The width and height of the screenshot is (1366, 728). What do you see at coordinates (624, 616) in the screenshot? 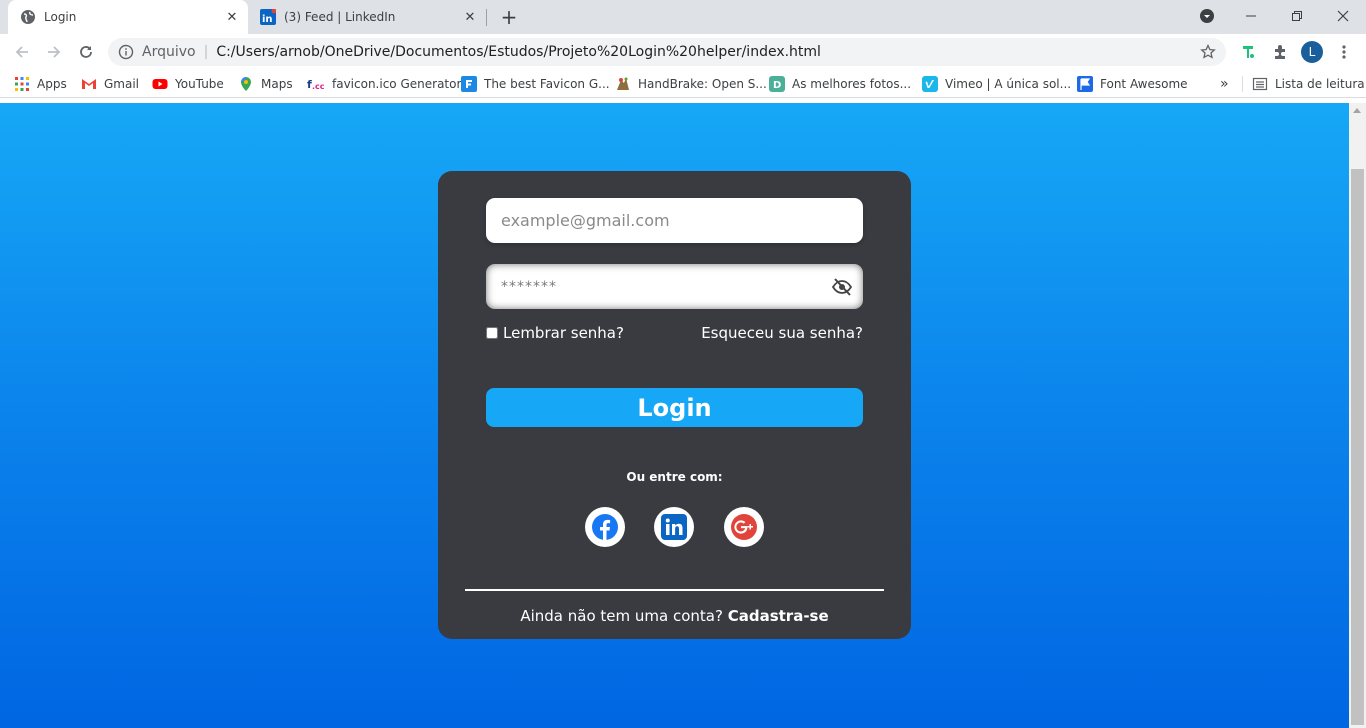
I see `signup-prompt: Ainda não tem uma conta?` at bounding box center [624, 616].